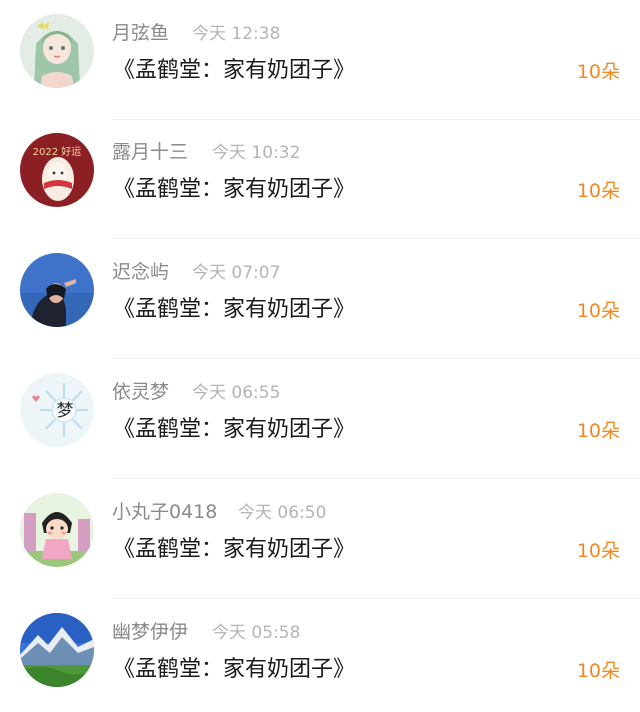 Image resolution: width=640 pixels, height=712 pixels. I want to click on user-name: 幽梦伊伊, so click(150, 632).